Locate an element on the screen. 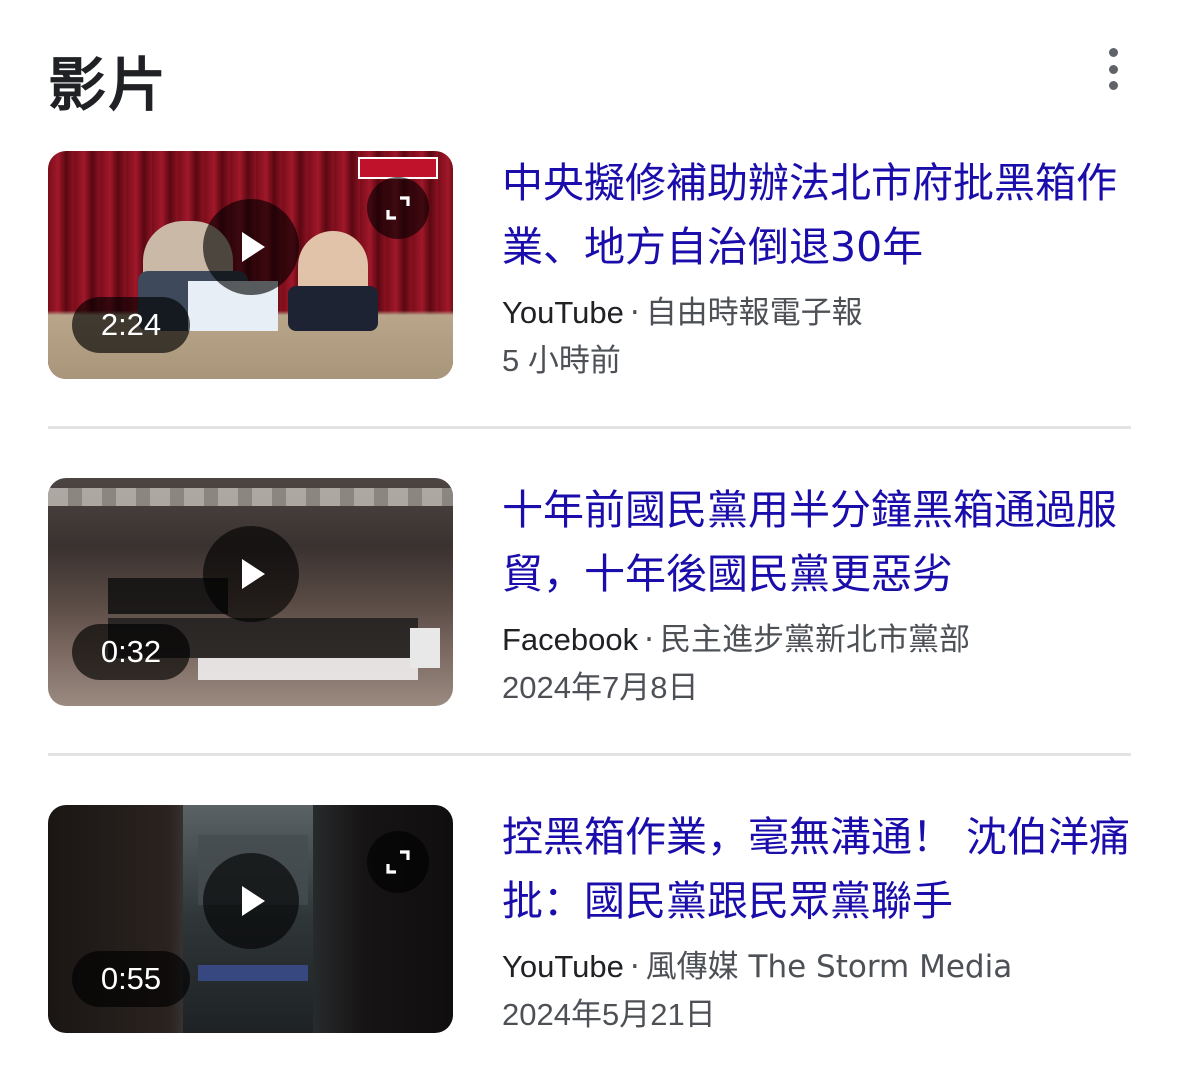  more-vert-icon is located at coordinates (1113, 69).